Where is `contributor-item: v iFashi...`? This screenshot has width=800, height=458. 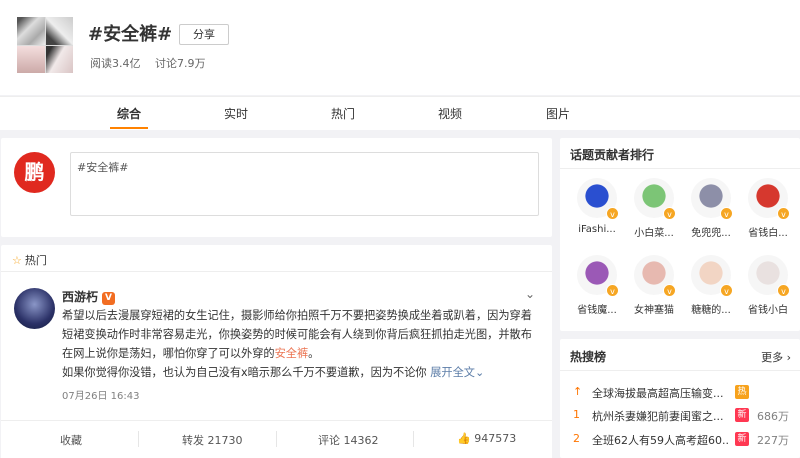 contributor-item: v iFashi... is located at coordinates (597, 206).